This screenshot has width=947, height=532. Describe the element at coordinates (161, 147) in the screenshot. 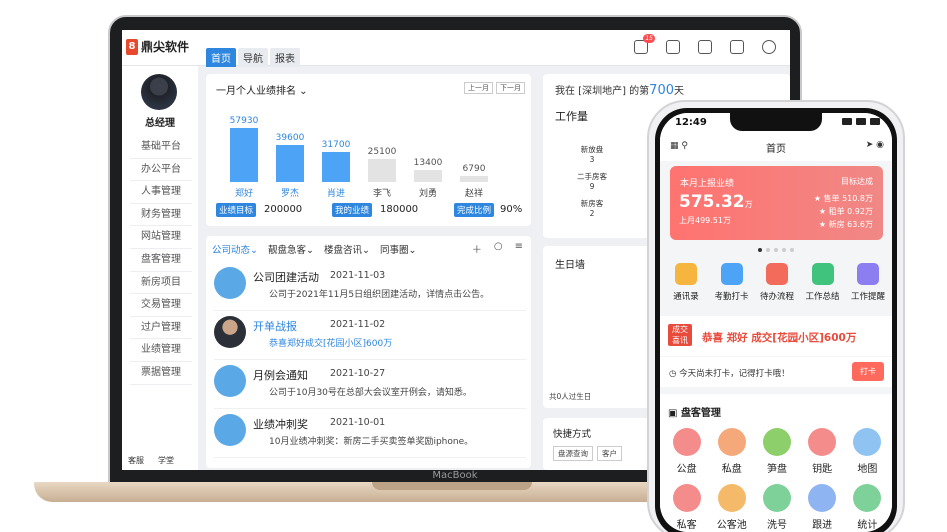

I see `sidebar-item: 基础平台` at that location.